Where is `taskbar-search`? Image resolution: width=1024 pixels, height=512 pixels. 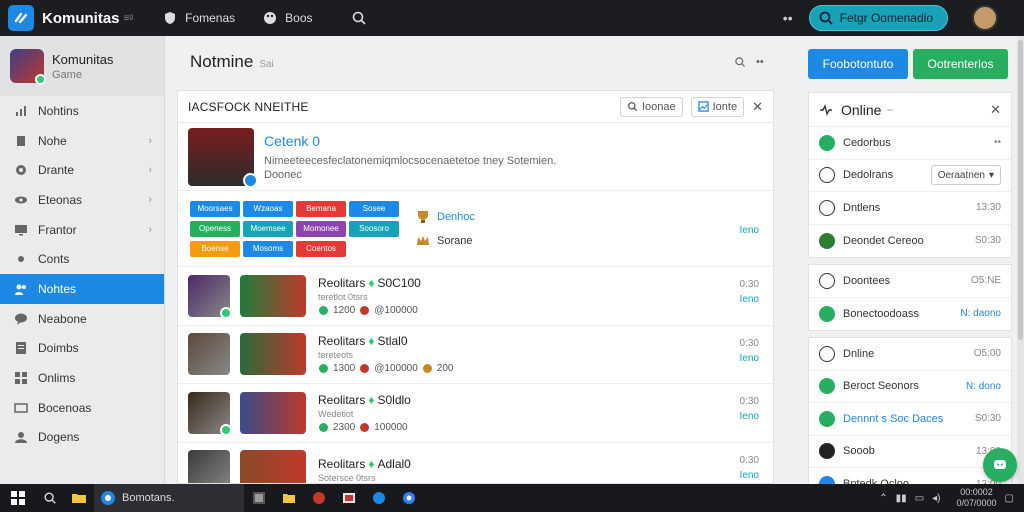
taskbar-search is located at coordinates (50, 498).